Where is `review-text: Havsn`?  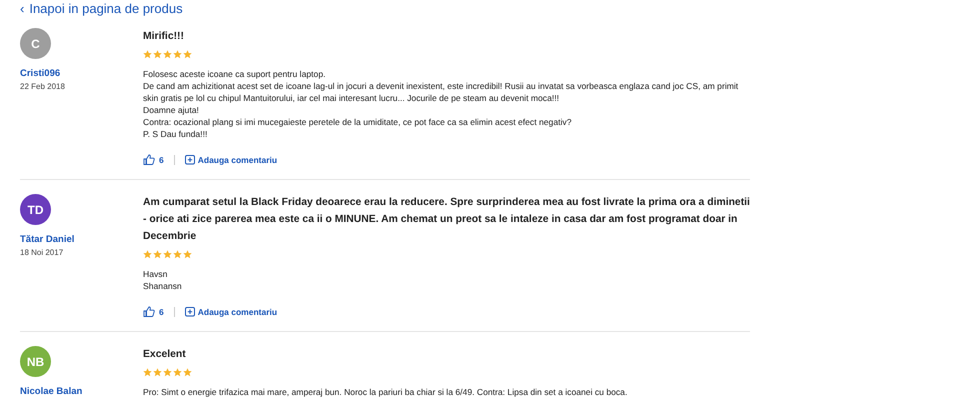
review-text: Havsn is located at coordinates (155, 274).